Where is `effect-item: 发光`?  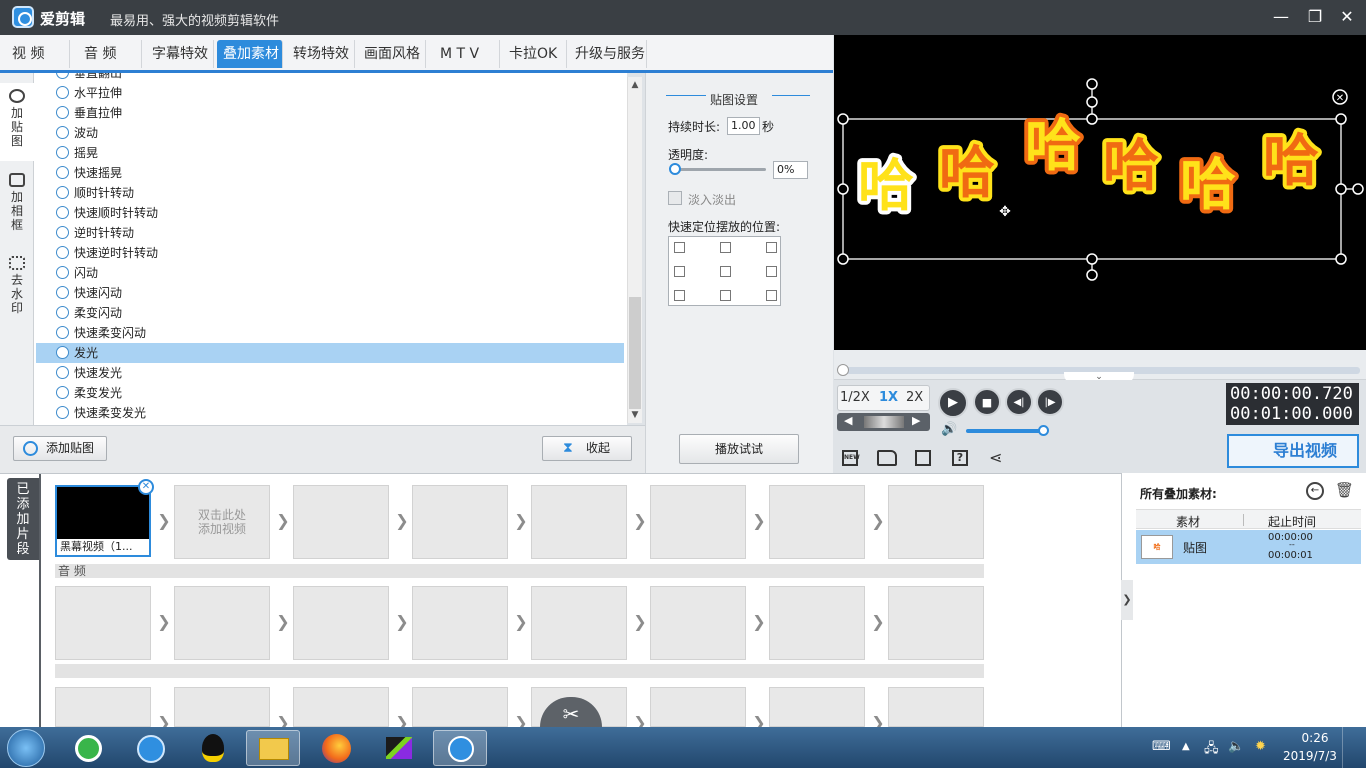
effect-item: 发光 is located at coordinates (330, 353).